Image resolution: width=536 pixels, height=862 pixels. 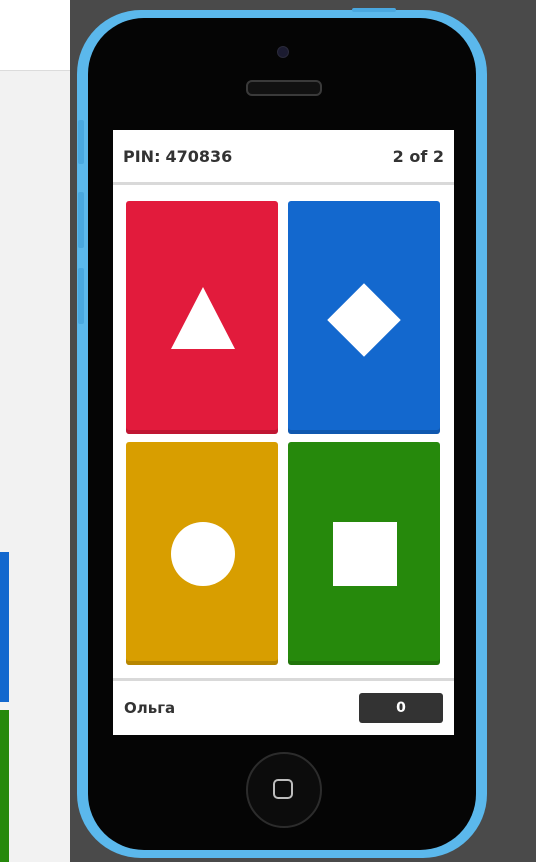 I want to click on game-pin: PIN: 470836, so click(x=177, y=156).